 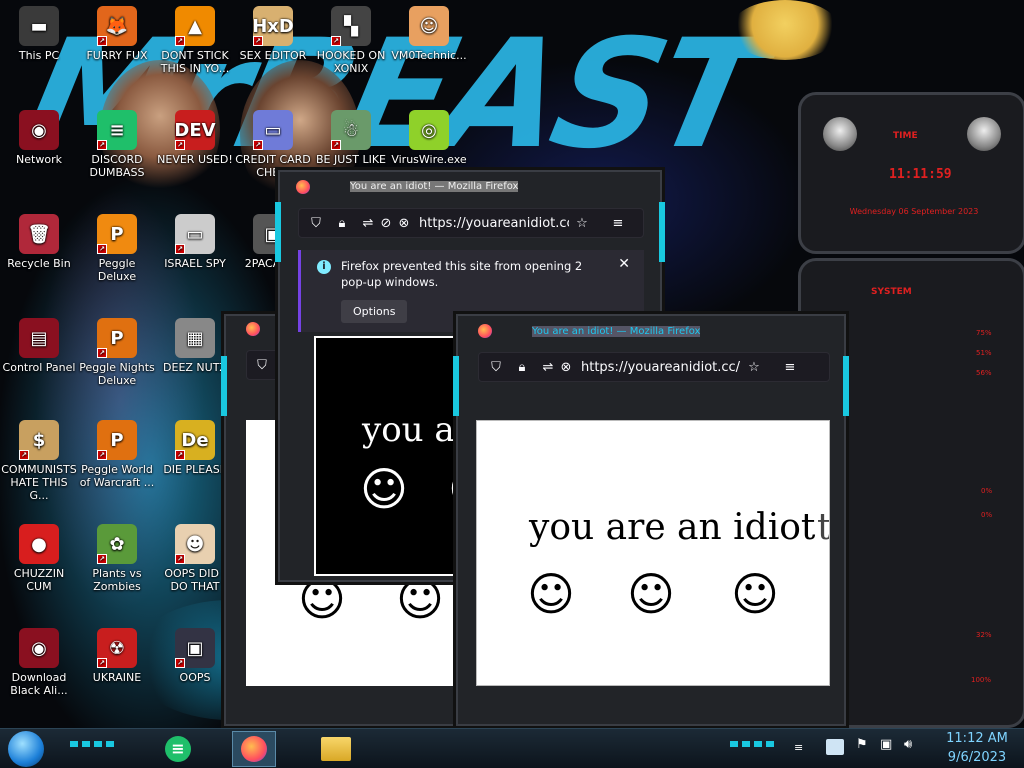 I want to click on desktop-icon: ▬ This PC, so click(x=39, y=34).